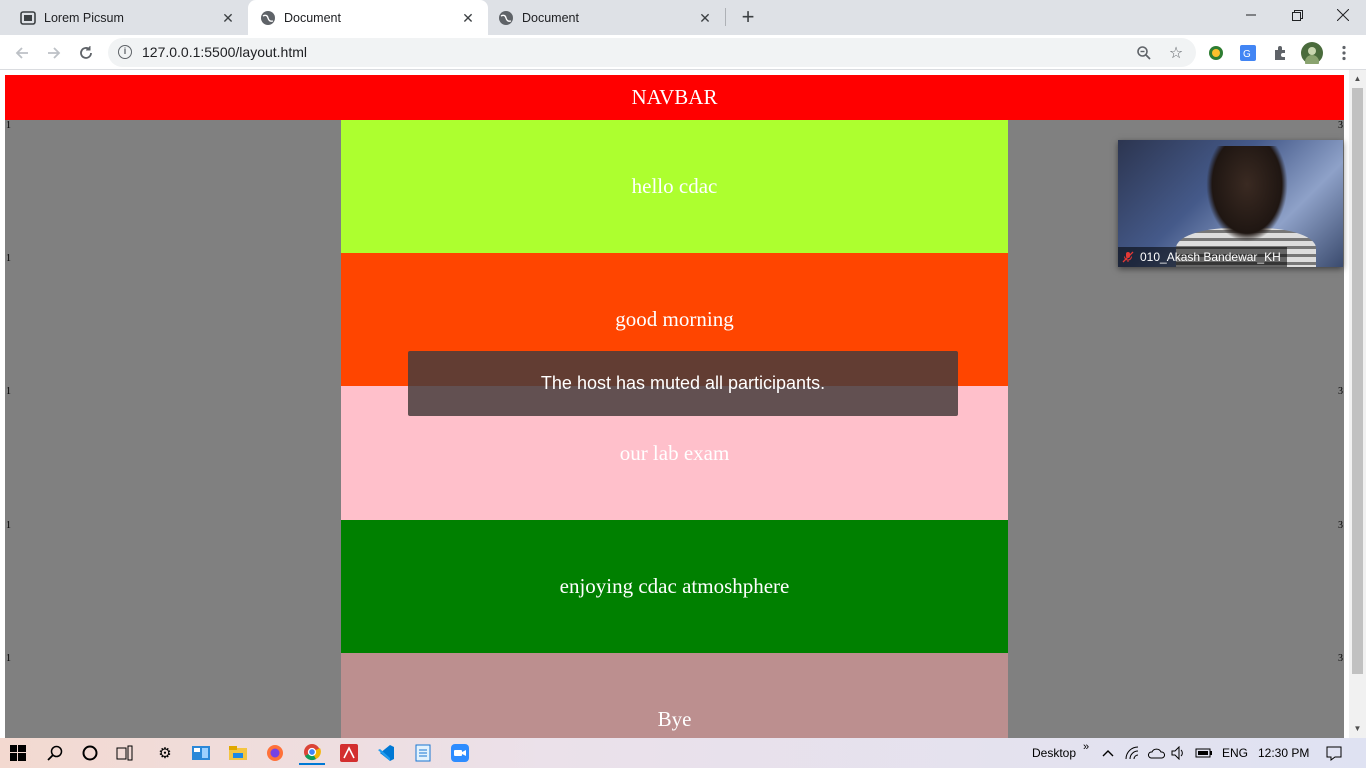  I want to click on zoom-icon, so click(1144, 53).